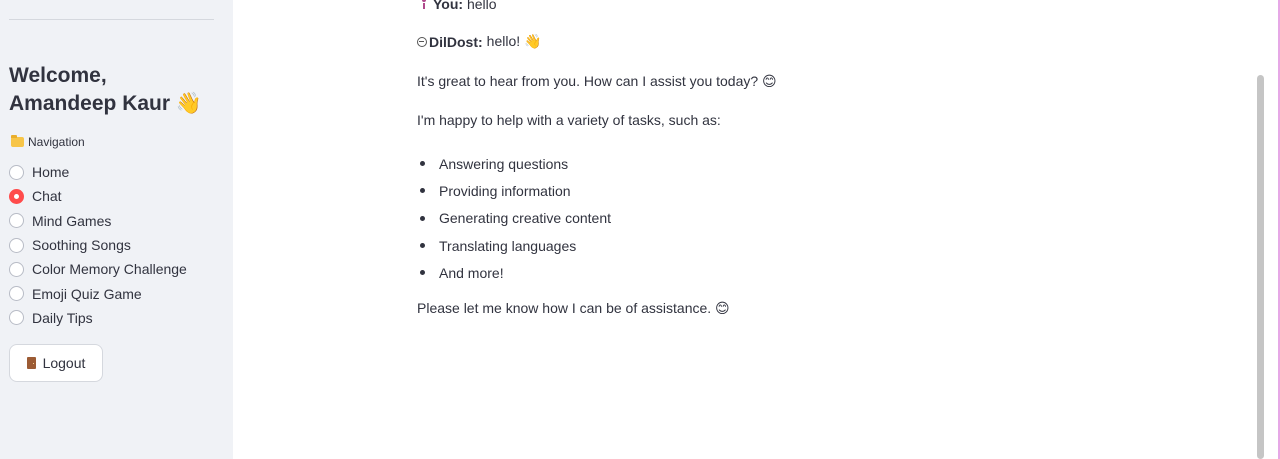  I want to click on nav-radio-soothing-songs: Soothing Songs, so click(98, 245).